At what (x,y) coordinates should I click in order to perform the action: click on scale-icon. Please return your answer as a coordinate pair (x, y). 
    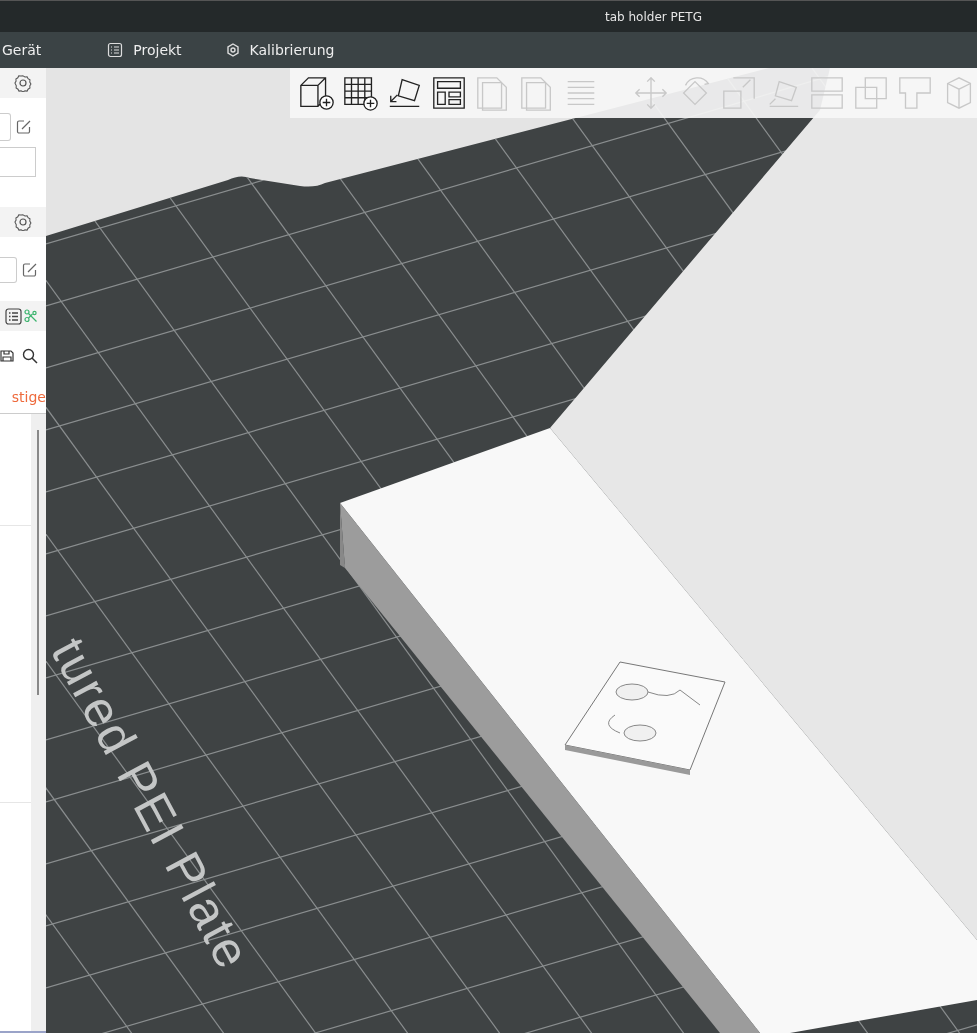
    Looking at the image, I should click on (739, 93).